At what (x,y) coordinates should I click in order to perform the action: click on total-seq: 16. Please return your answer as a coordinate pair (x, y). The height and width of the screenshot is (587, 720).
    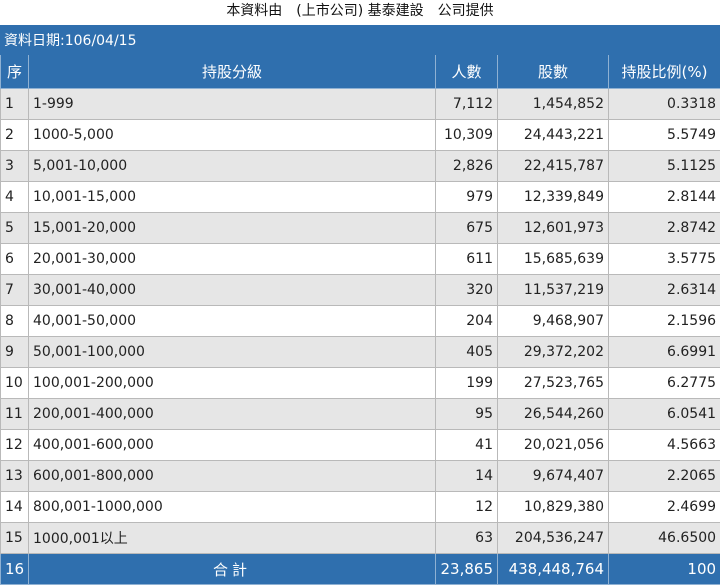
    Looking at the image, I should click on (14, 569).